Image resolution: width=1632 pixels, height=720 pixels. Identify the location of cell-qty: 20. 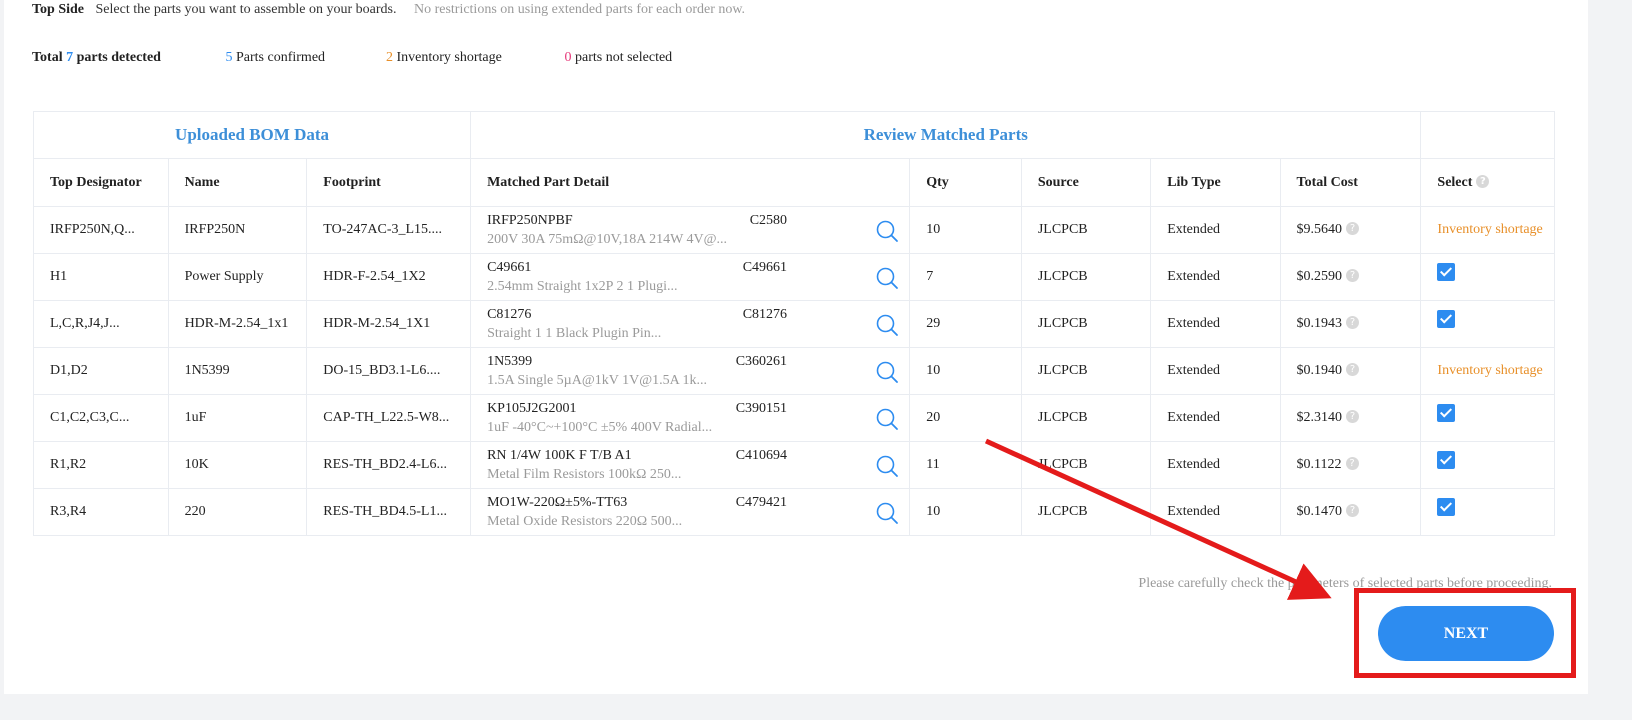
(965, 418).